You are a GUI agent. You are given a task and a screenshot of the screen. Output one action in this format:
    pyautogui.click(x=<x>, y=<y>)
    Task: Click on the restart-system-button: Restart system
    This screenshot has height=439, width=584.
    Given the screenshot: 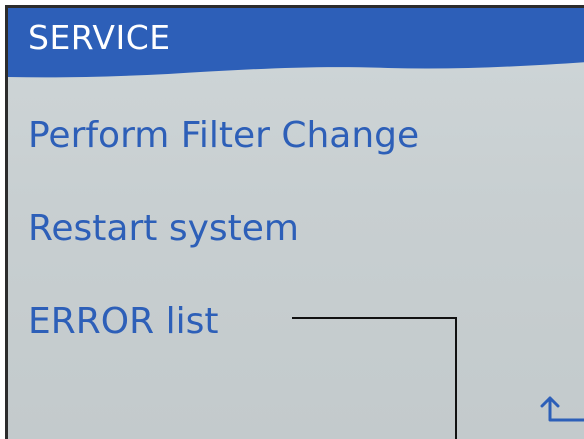 What is the action you would take?
    pyautogui.click(x=163, y=229)
    